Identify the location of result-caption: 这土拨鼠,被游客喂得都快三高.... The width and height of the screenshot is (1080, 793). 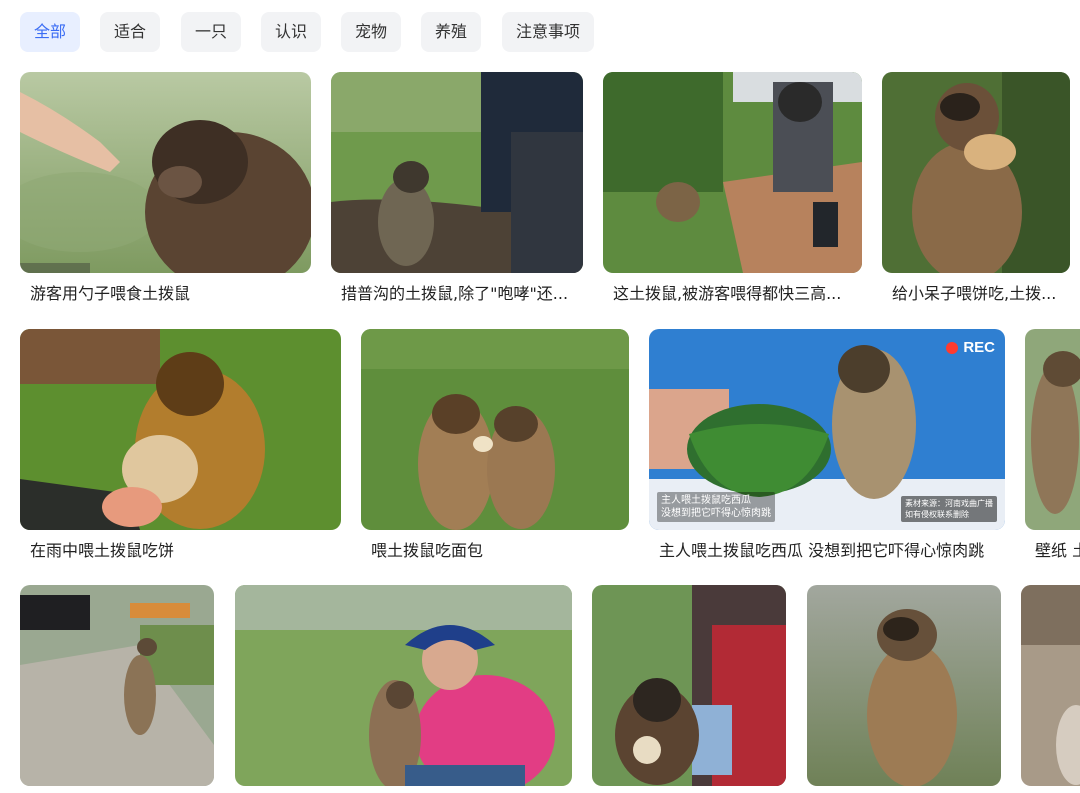
(733, 292).